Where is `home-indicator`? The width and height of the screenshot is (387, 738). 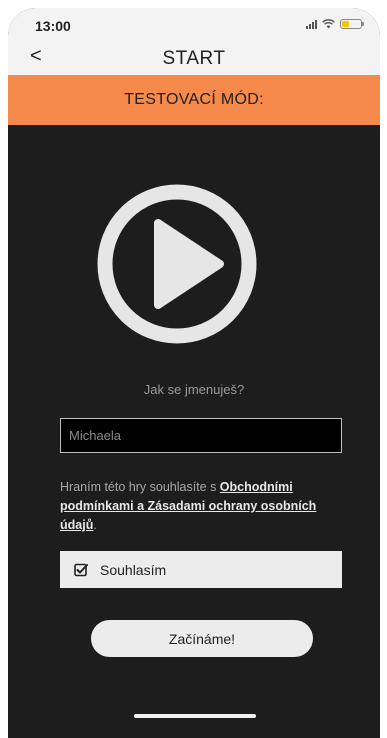
home-indicator is located at coordinates (195, 716).